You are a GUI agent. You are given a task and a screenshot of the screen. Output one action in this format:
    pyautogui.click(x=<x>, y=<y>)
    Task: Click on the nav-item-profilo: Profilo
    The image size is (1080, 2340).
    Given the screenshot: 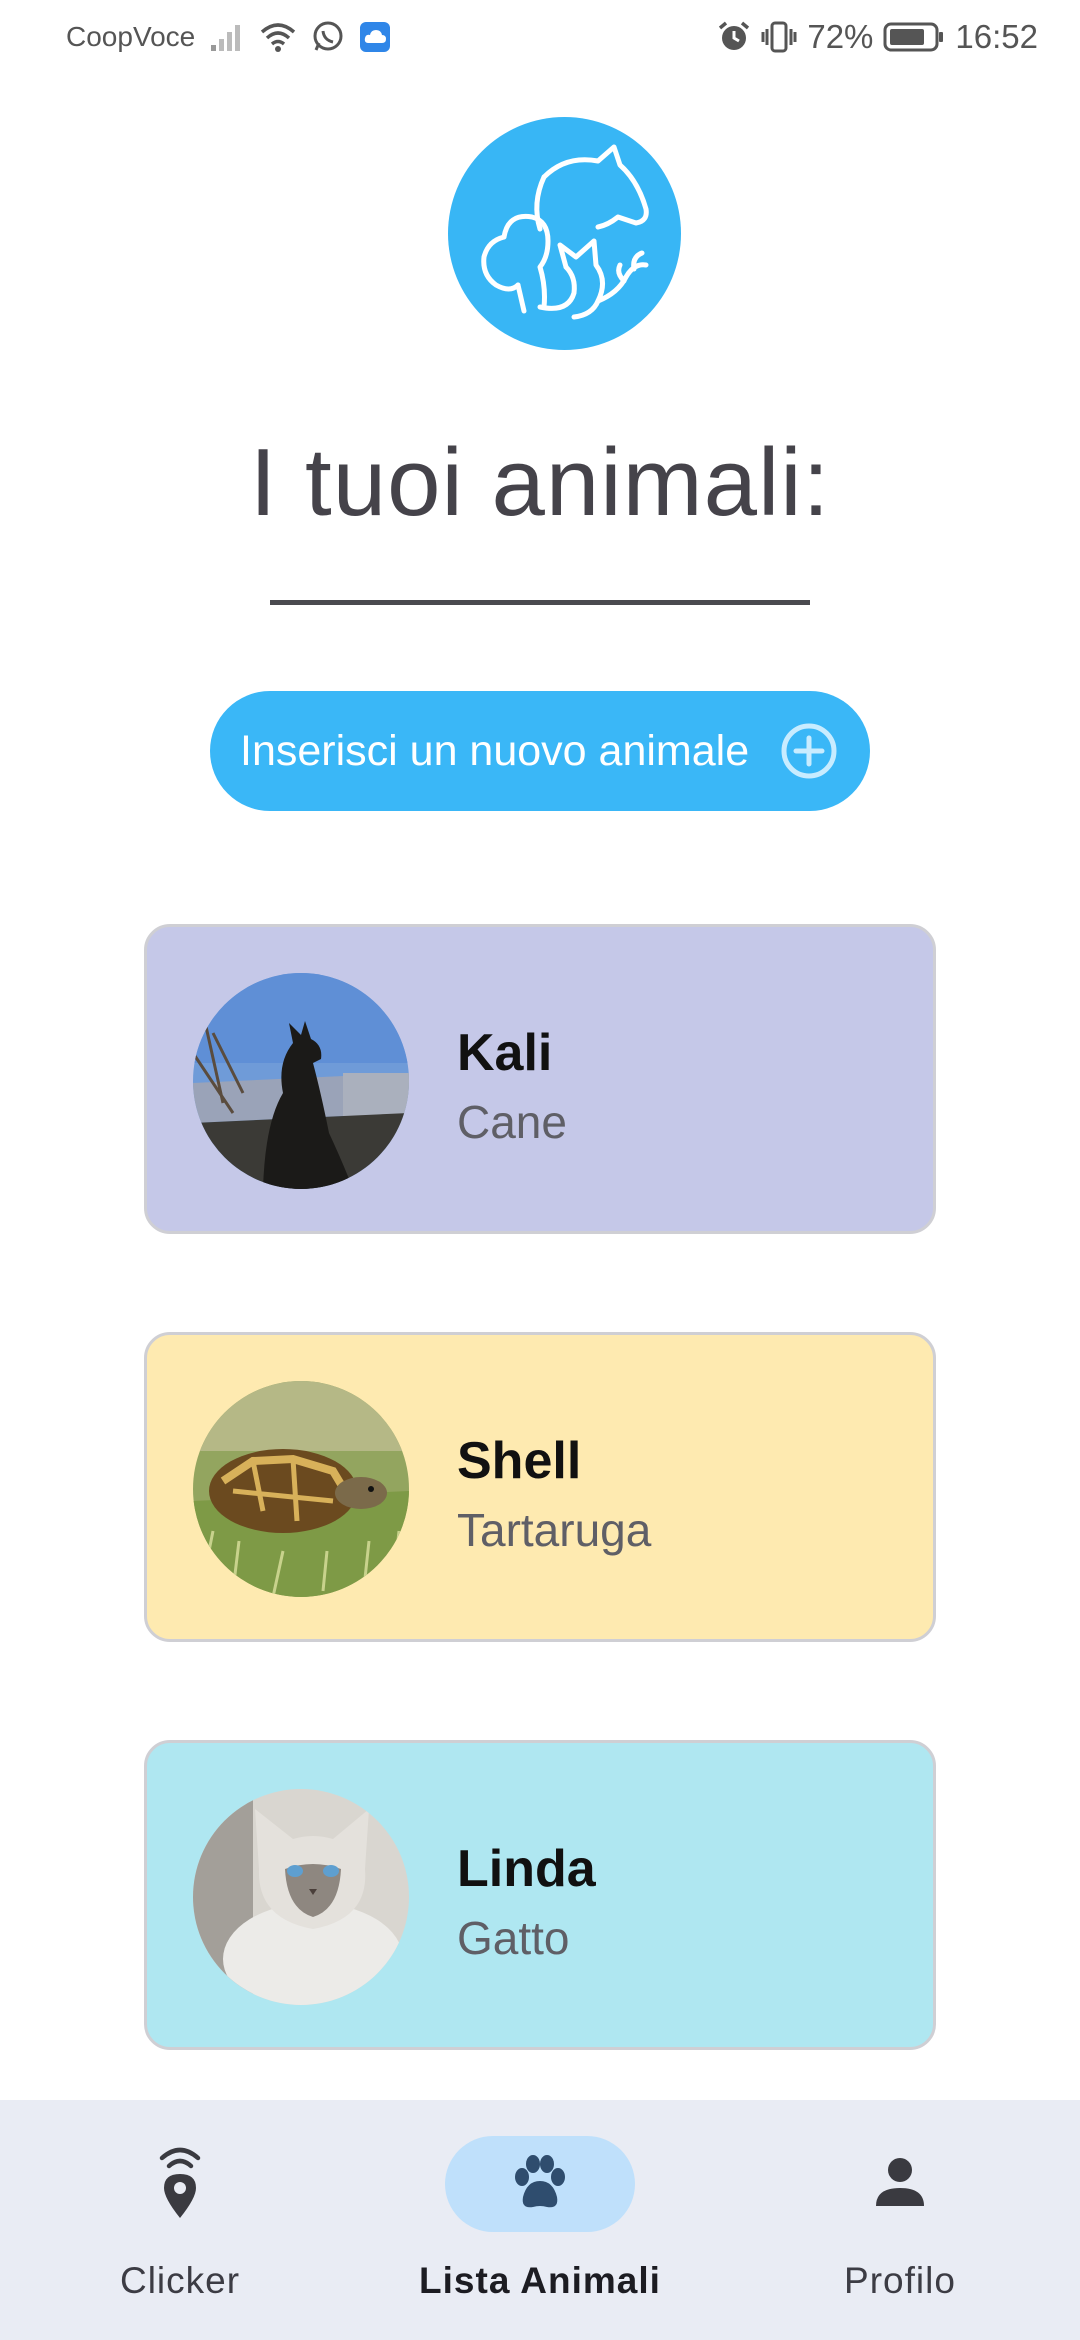 What is the action you would take?
    pyautogui.click(x=900, y=2220)
    